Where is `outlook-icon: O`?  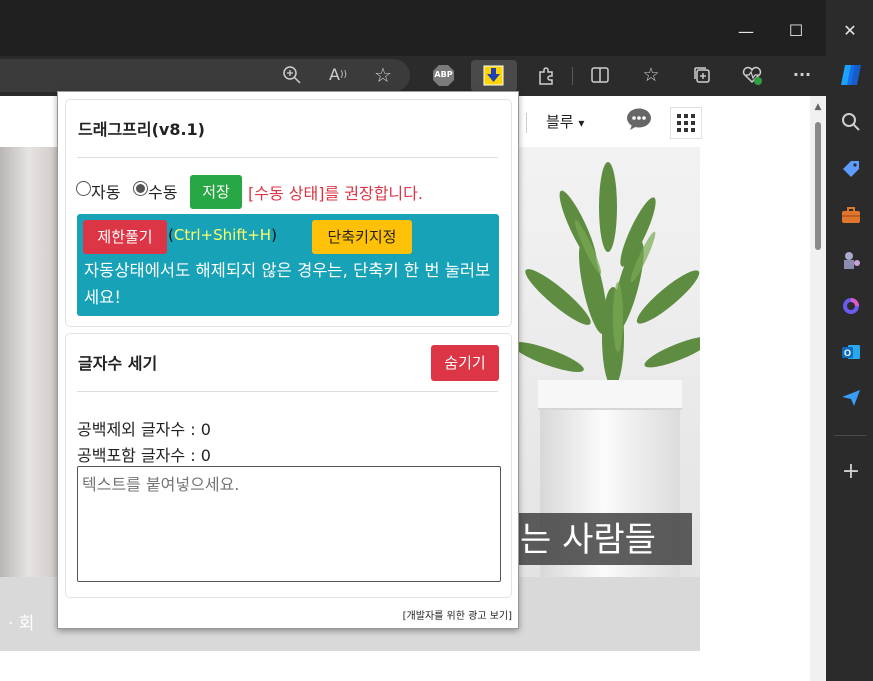 outlook-icon: O is located at coordinates (851, 353).